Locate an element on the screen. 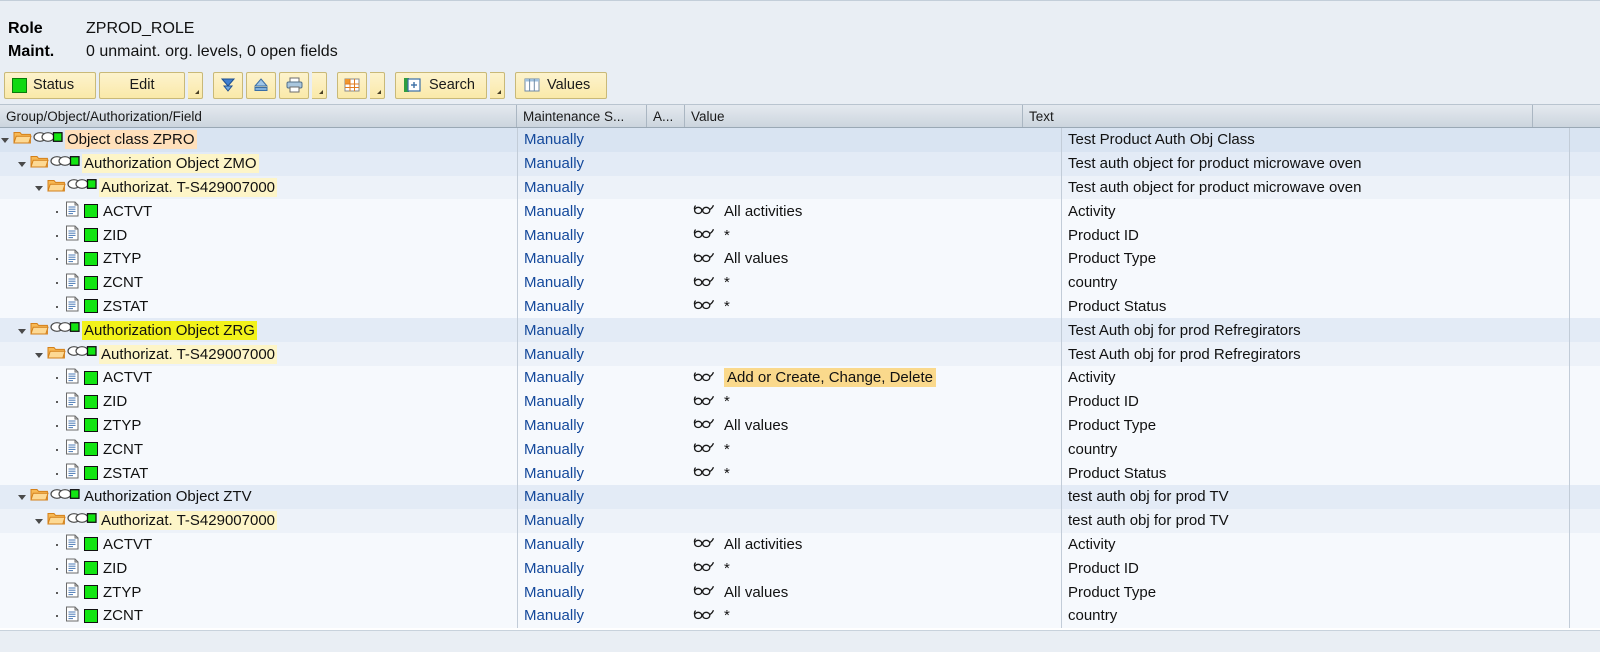 This screenshot has height=652, width=1600. collapse-all-button is located at coordinates (261, 85).